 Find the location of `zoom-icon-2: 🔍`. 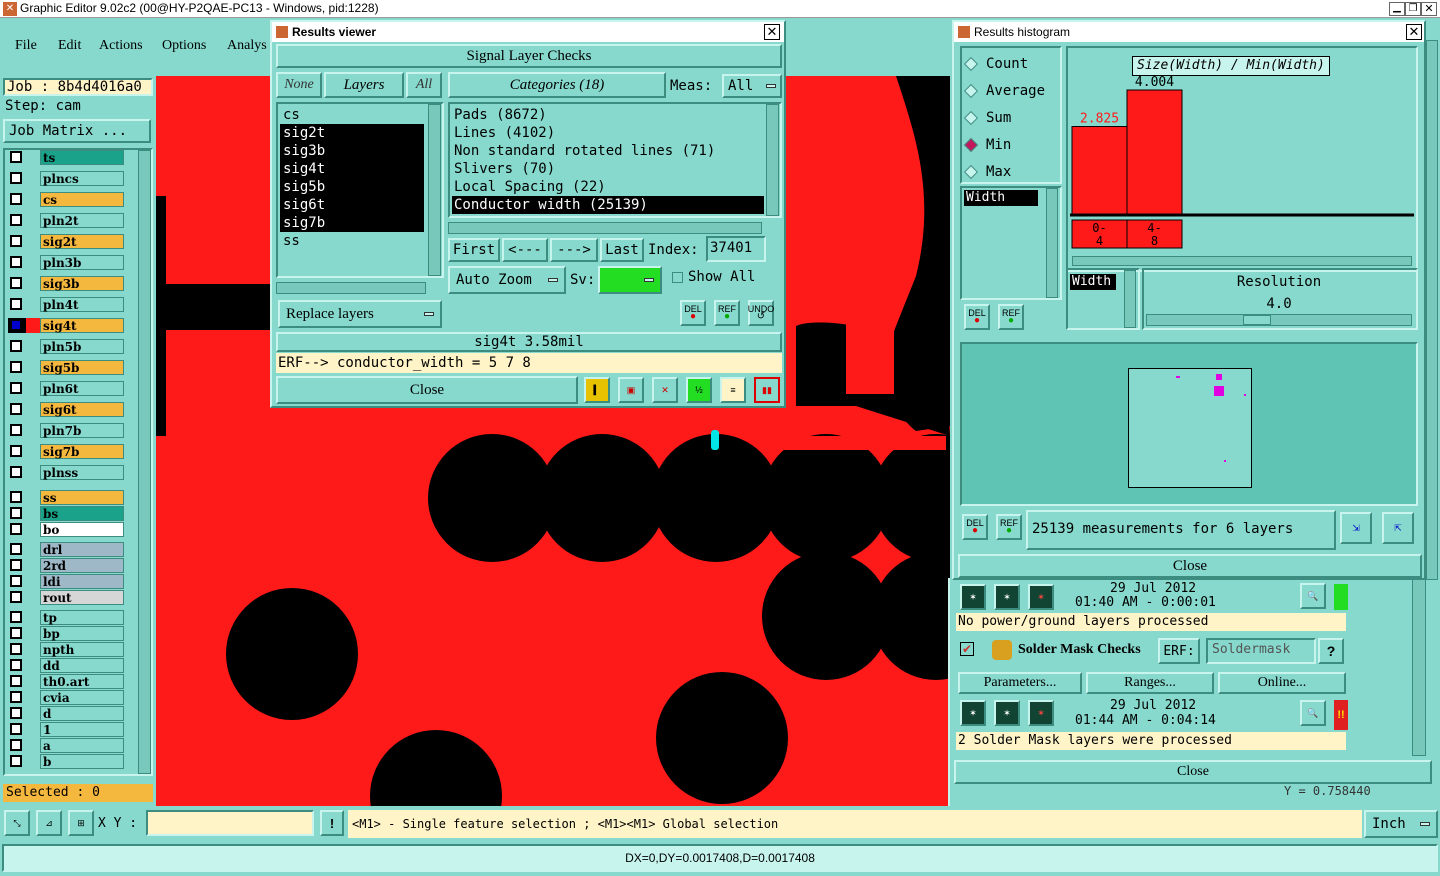

zoom-icon-2: 🔍 is located at coordinates (1313, 713).